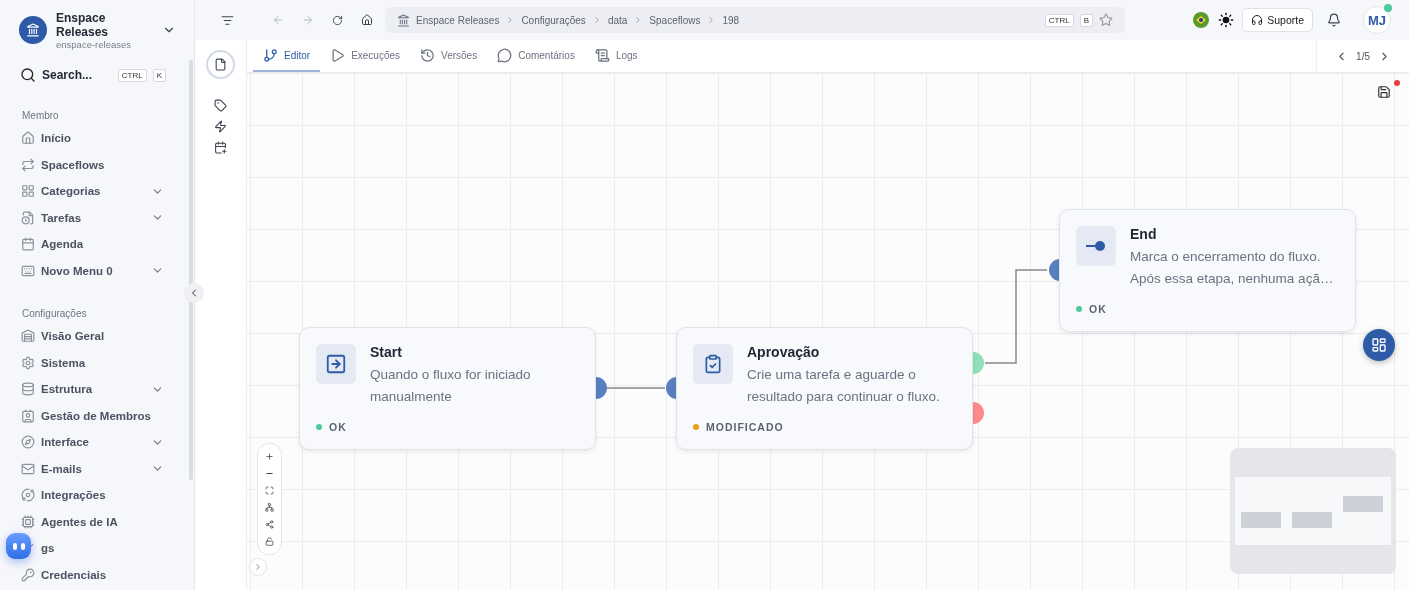 This screenshot has height=590, width=1409. I want to click on breadcrumb-link: data, so click(617, 20).